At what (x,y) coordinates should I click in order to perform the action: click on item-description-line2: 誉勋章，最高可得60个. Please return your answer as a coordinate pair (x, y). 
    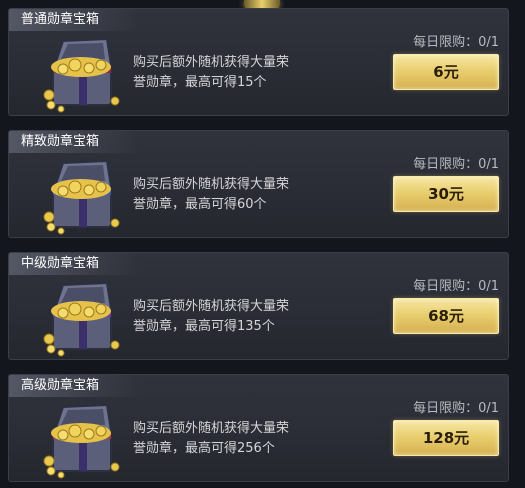
    Looking at the image, I should click on (200, 204).